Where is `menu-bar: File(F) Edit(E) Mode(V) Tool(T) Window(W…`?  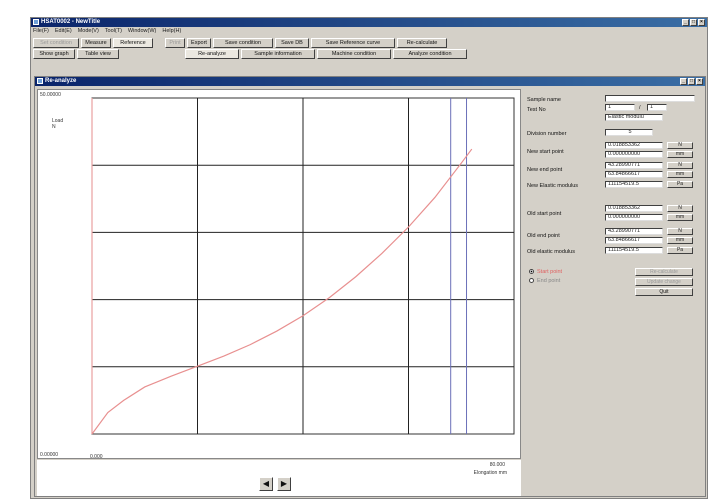
menu-bar: File(F) Edit(E) Mode(V) Tool(T) Window(W… is located at coordinates (369, 31).